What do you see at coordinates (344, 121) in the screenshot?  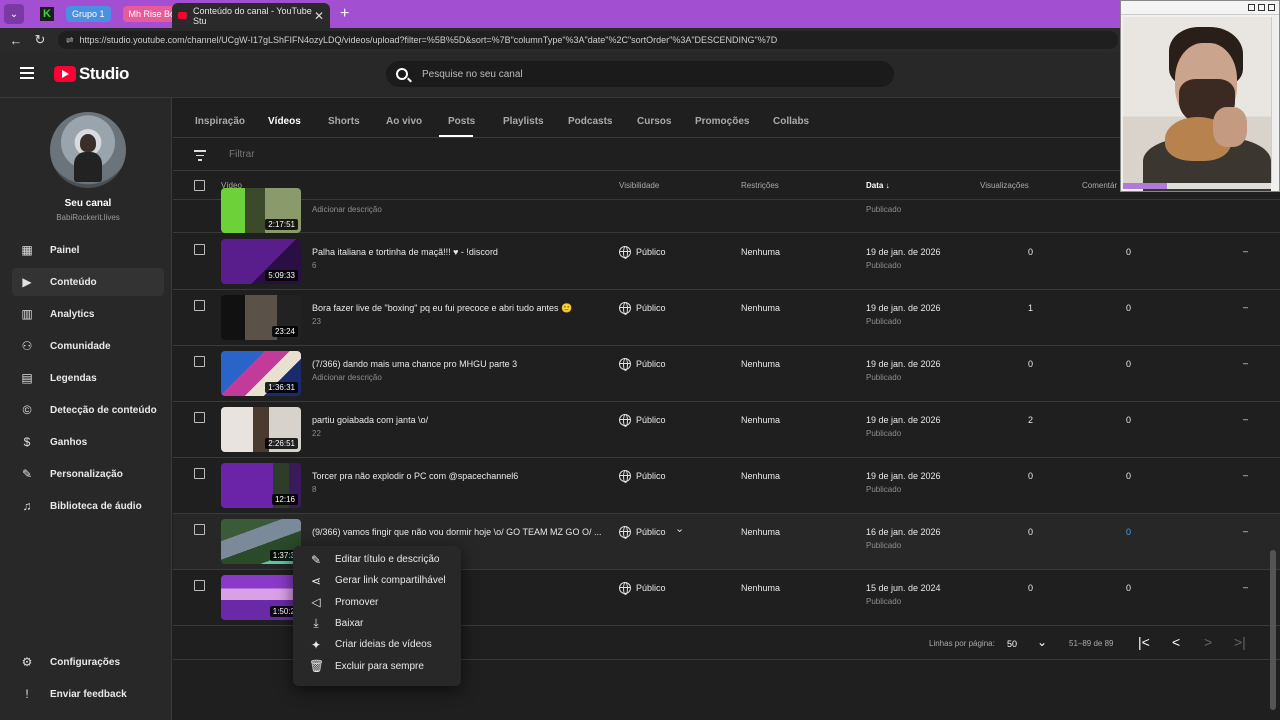 I see `tab-2: Shorts` at bounding box center [344, 121].